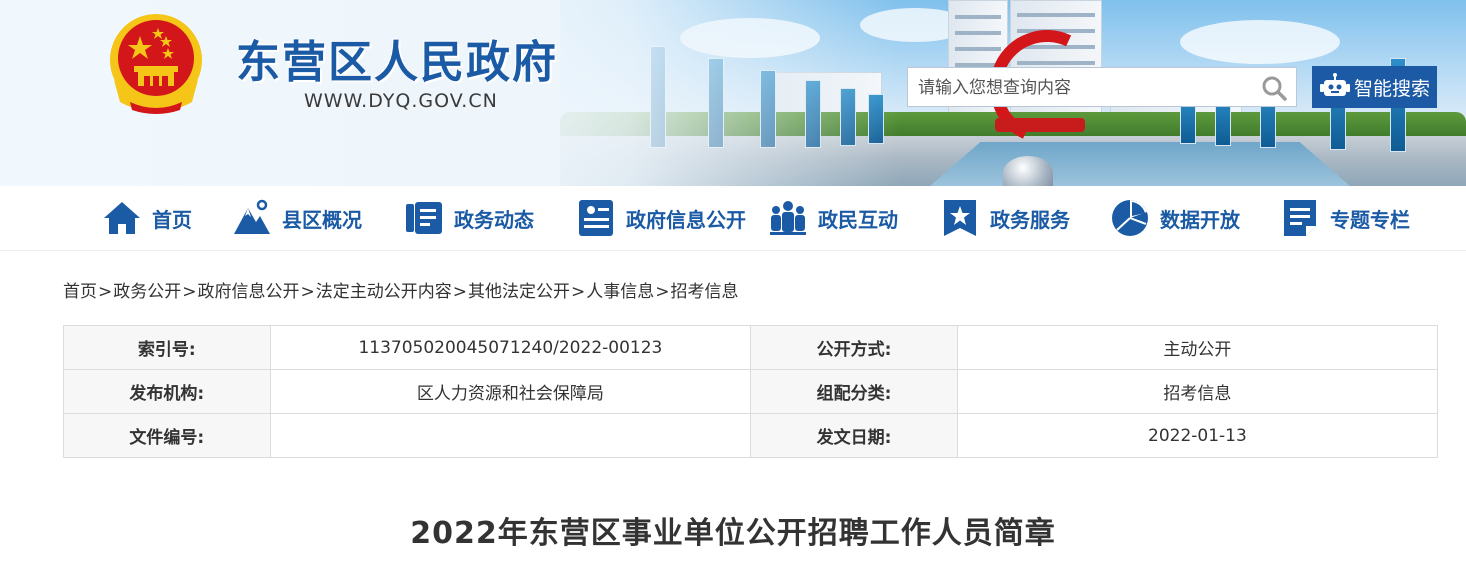 This screenshot has width=1466, height=568. What do you see at coordinates (167, 435) in the screenshot?
I see `doc-number-label: 文件编号:` at bounding box center [167, 435].